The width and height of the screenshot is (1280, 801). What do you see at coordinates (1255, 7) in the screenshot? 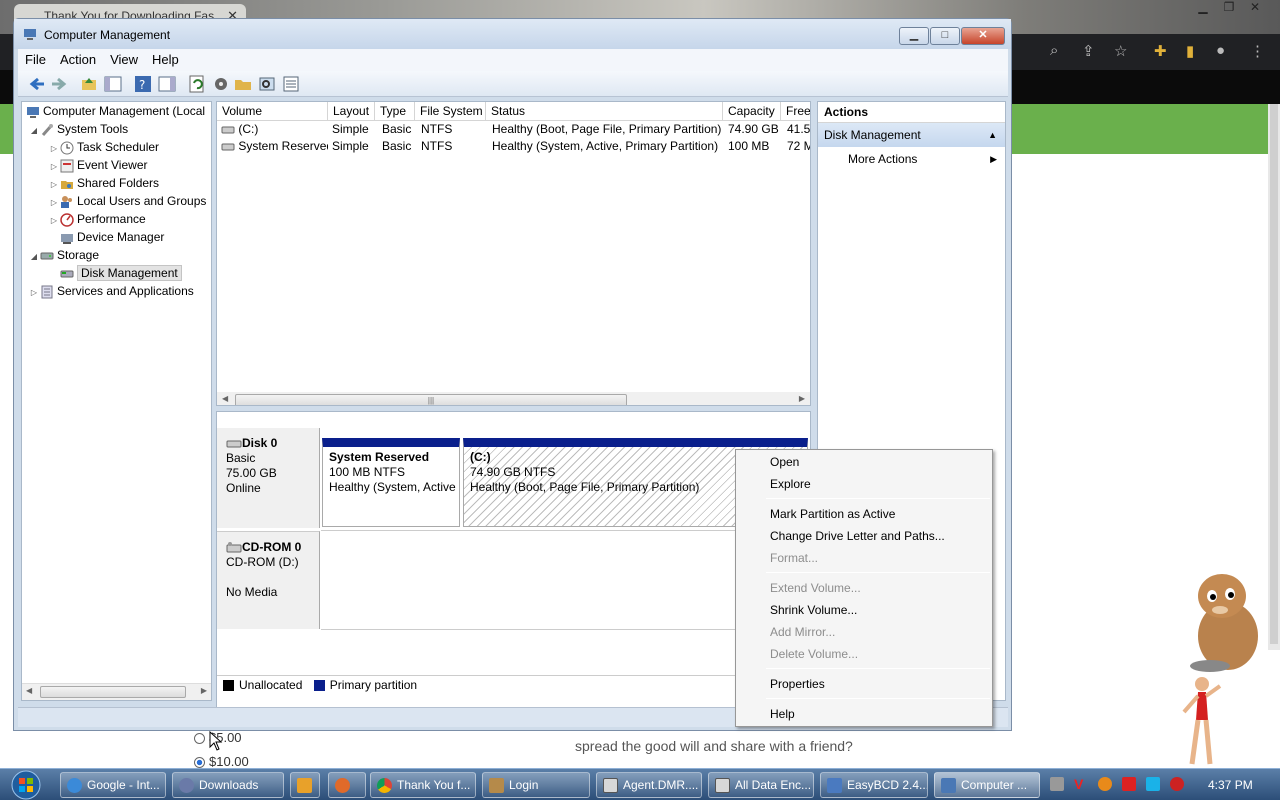
I see `browser-close-icon: ✕` at bounding box center [1255, 7].